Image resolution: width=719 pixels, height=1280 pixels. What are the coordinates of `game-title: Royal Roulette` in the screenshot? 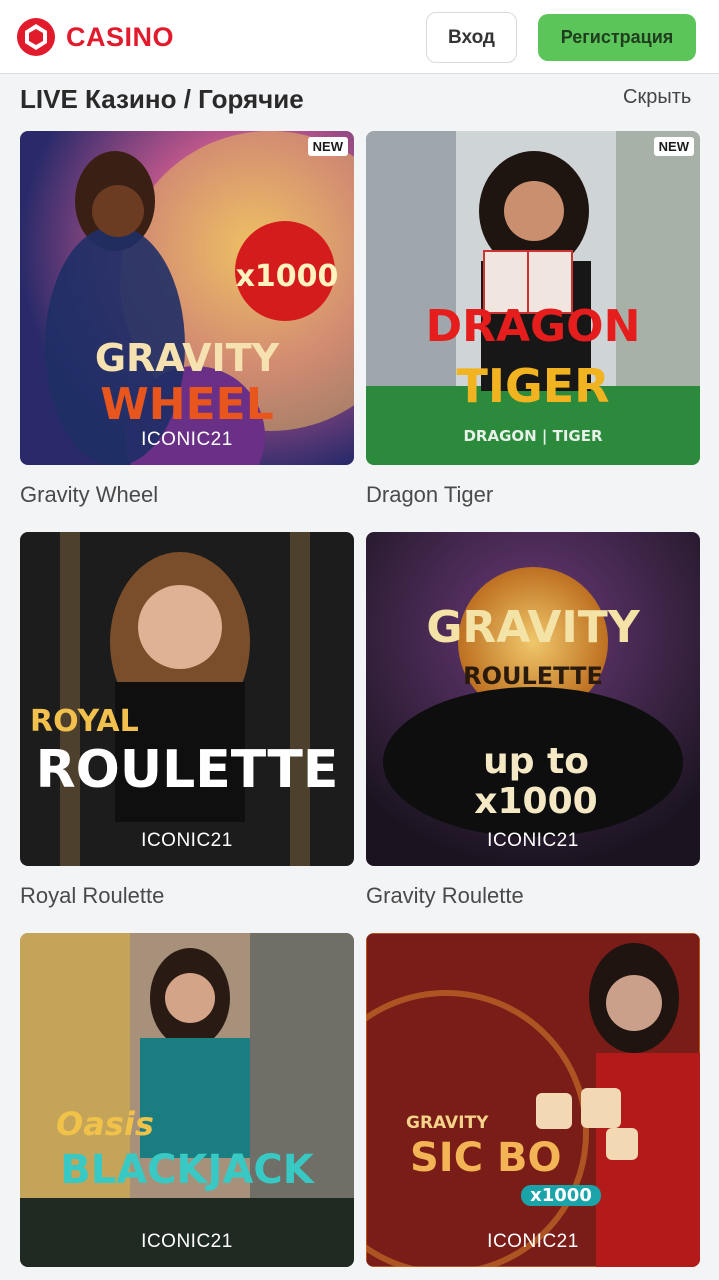 It's located at (187, 896).